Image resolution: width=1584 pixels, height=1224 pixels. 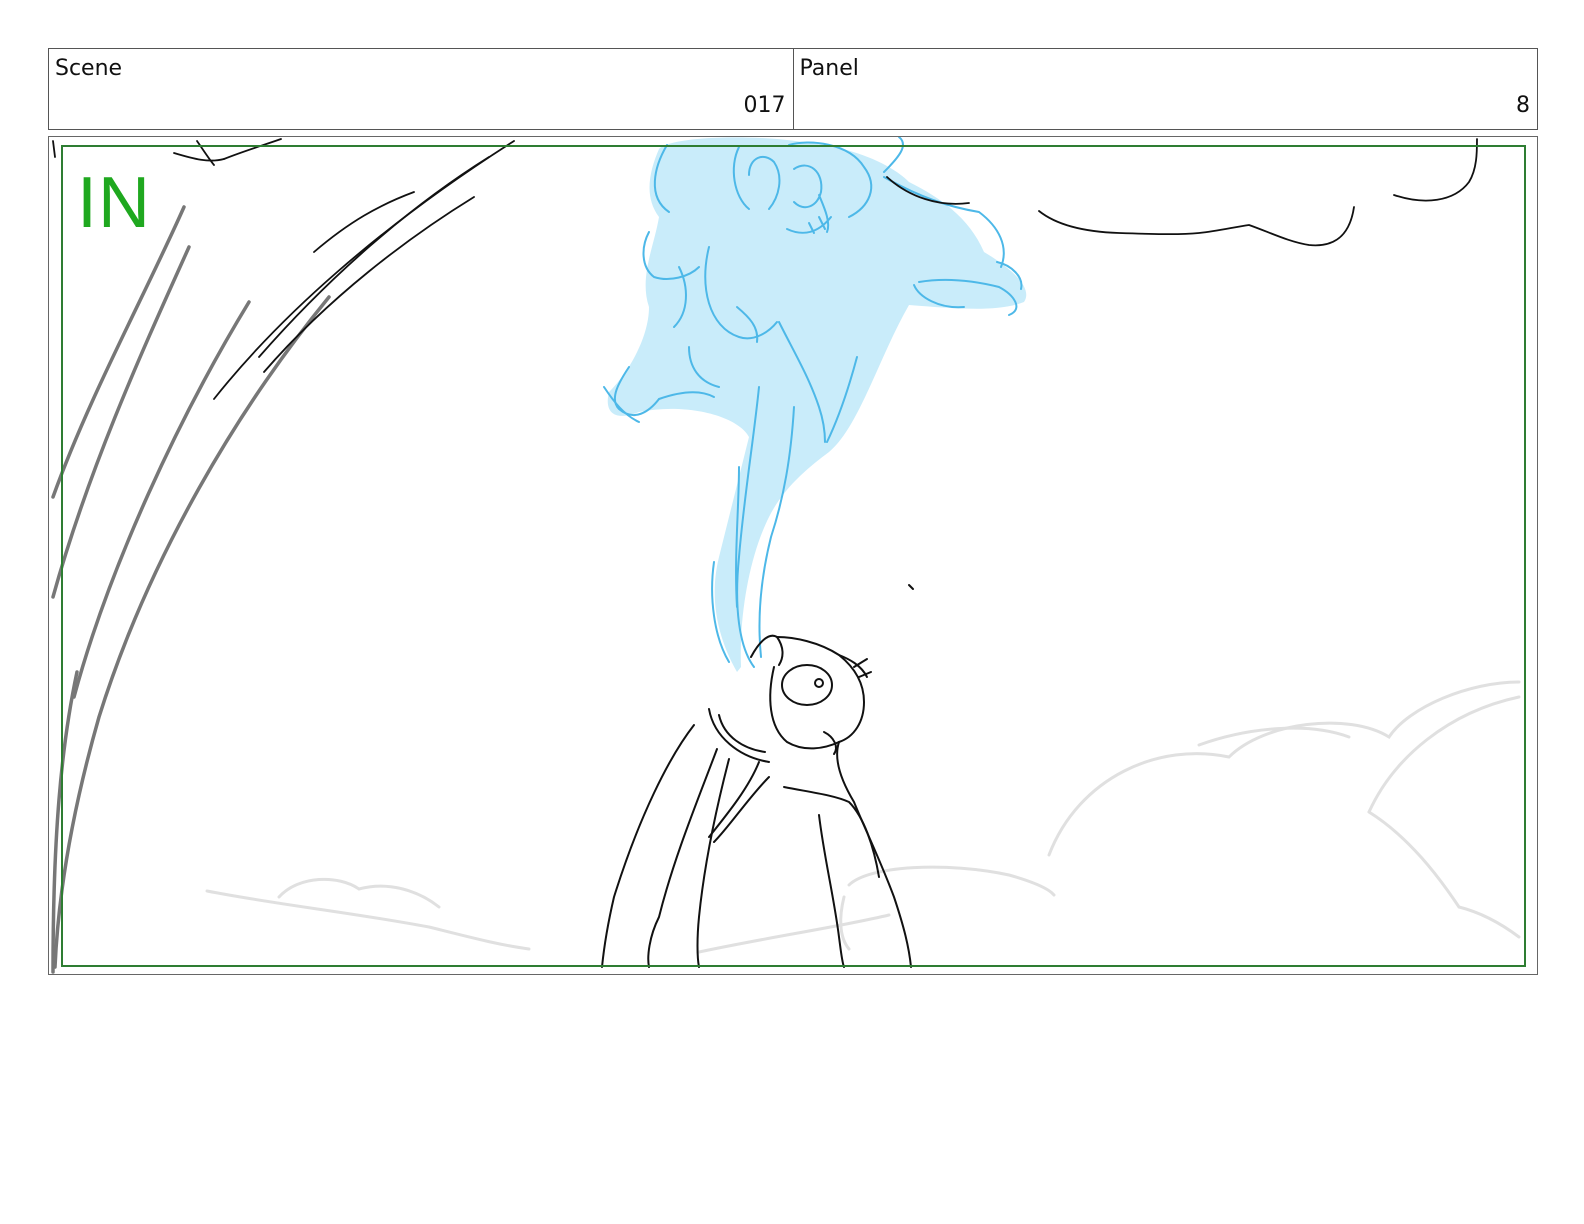 What do you see at coordinates (89, 68) in the screenshot?
I see `scene-label: Scene` at bounding box center [89, 68].